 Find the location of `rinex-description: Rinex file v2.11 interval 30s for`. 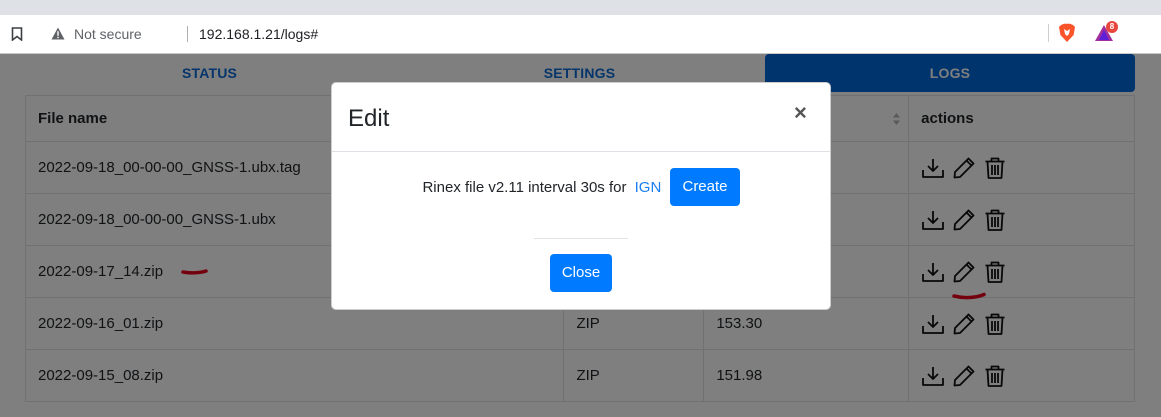

rinex-description: Rinex file v2.11 interval 30s for is located at coordinates (524, 187).